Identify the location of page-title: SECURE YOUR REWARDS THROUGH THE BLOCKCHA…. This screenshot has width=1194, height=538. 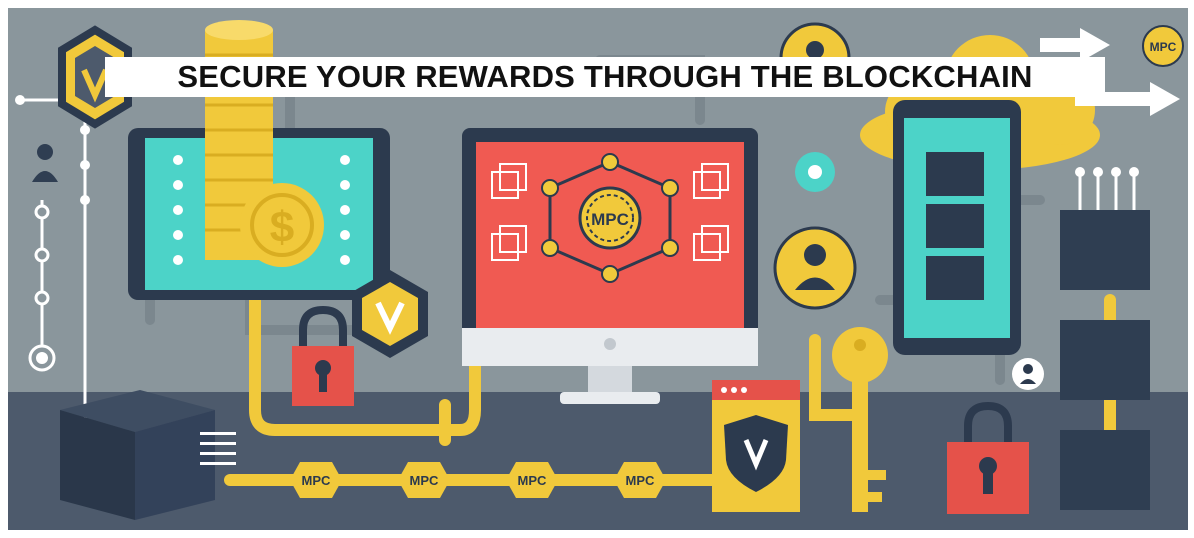
(605, 76).